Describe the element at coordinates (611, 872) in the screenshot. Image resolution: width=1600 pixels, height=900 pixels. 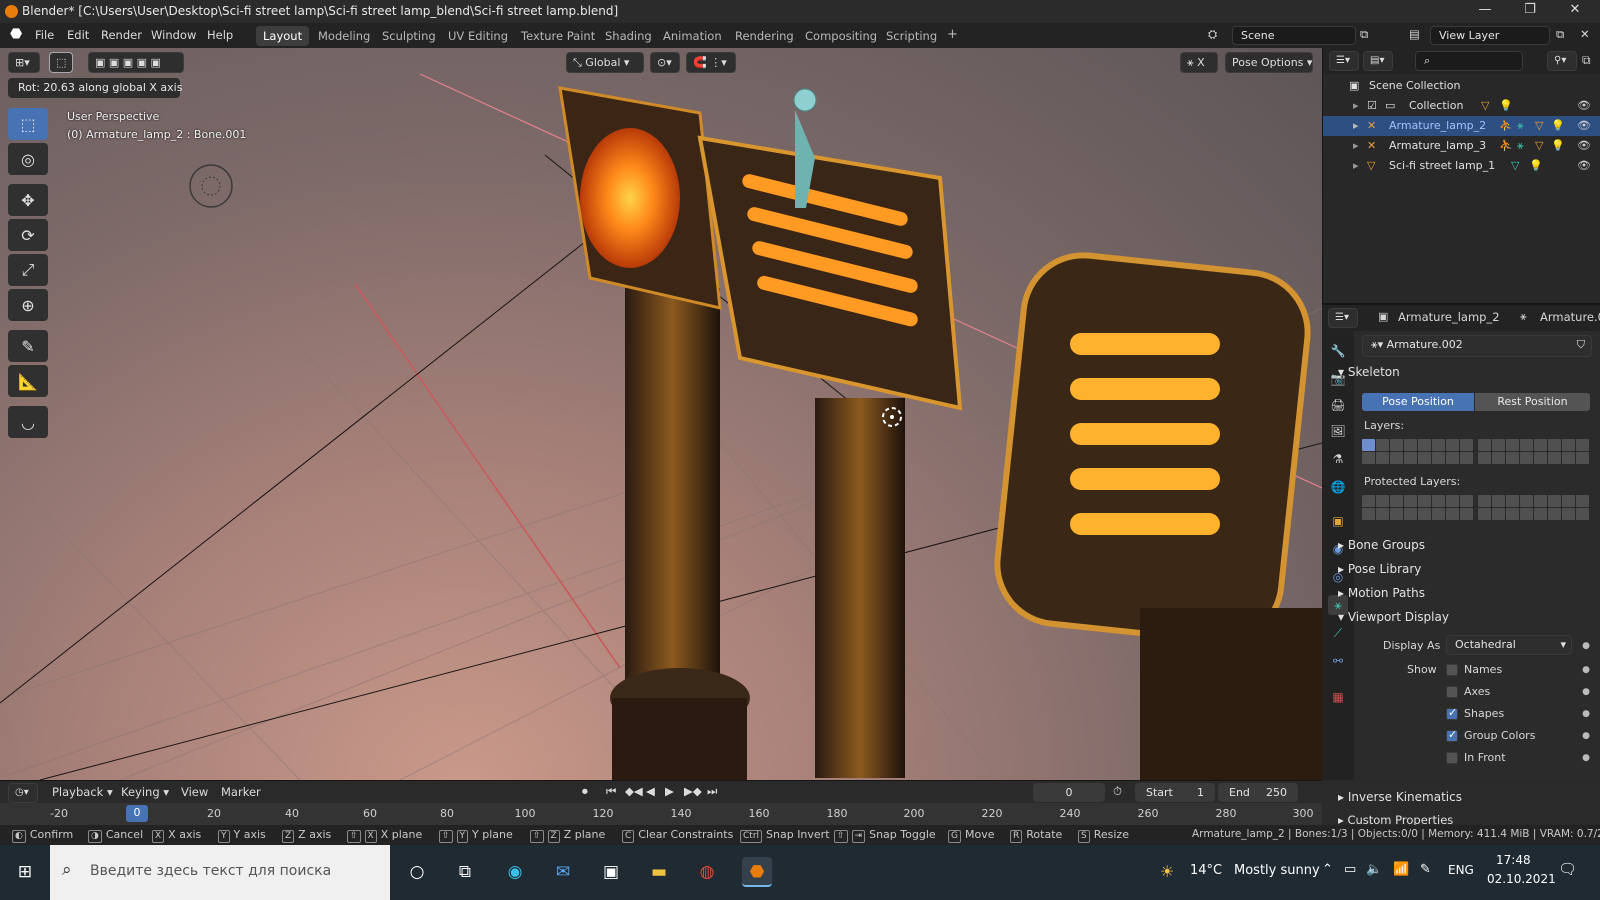
I see `store-icon: ▣` at that location.